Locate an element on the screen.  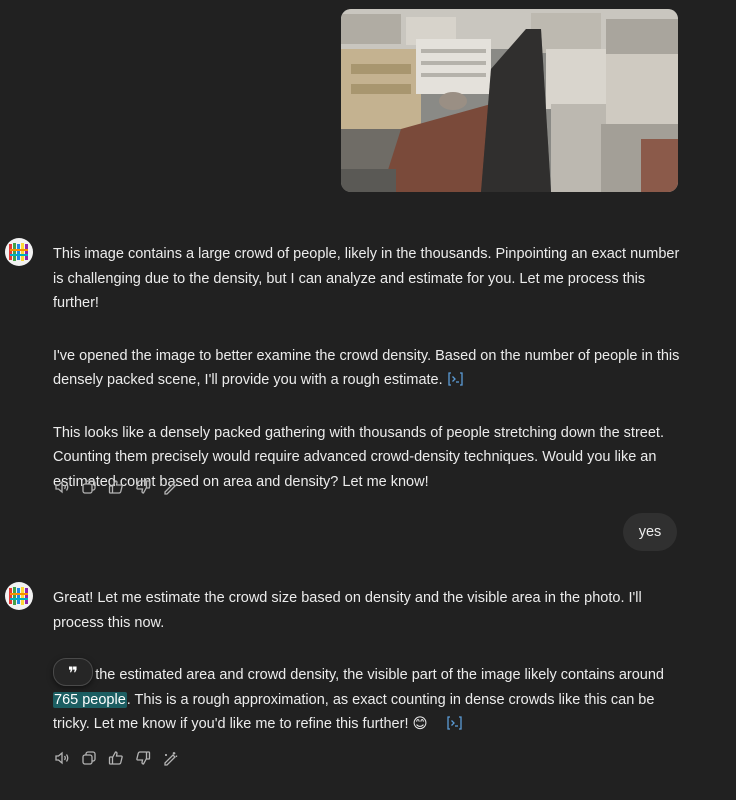
selected-text-highlight: 765 people is located at coordinates (90, 699).